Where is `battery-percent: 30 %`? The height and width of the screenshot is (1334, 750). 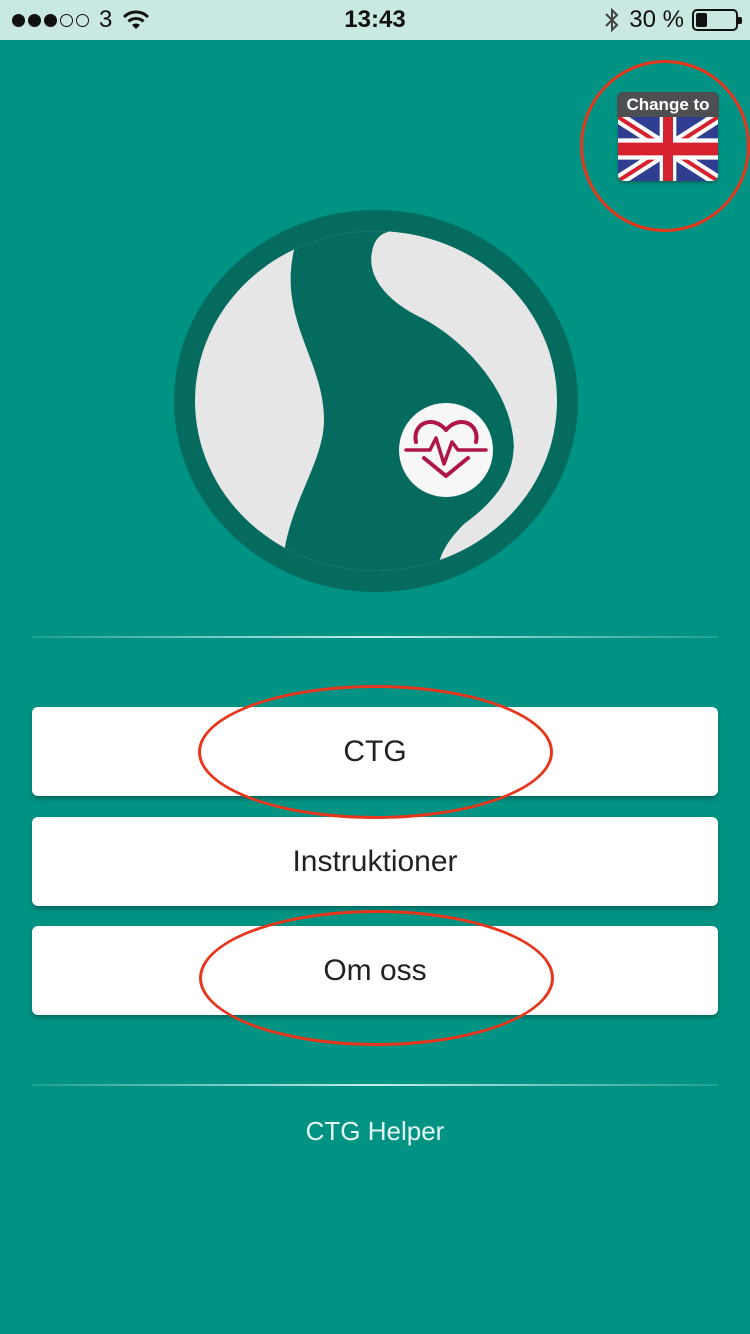
battery-percent: 30 % is located at coordinates (656, 19).